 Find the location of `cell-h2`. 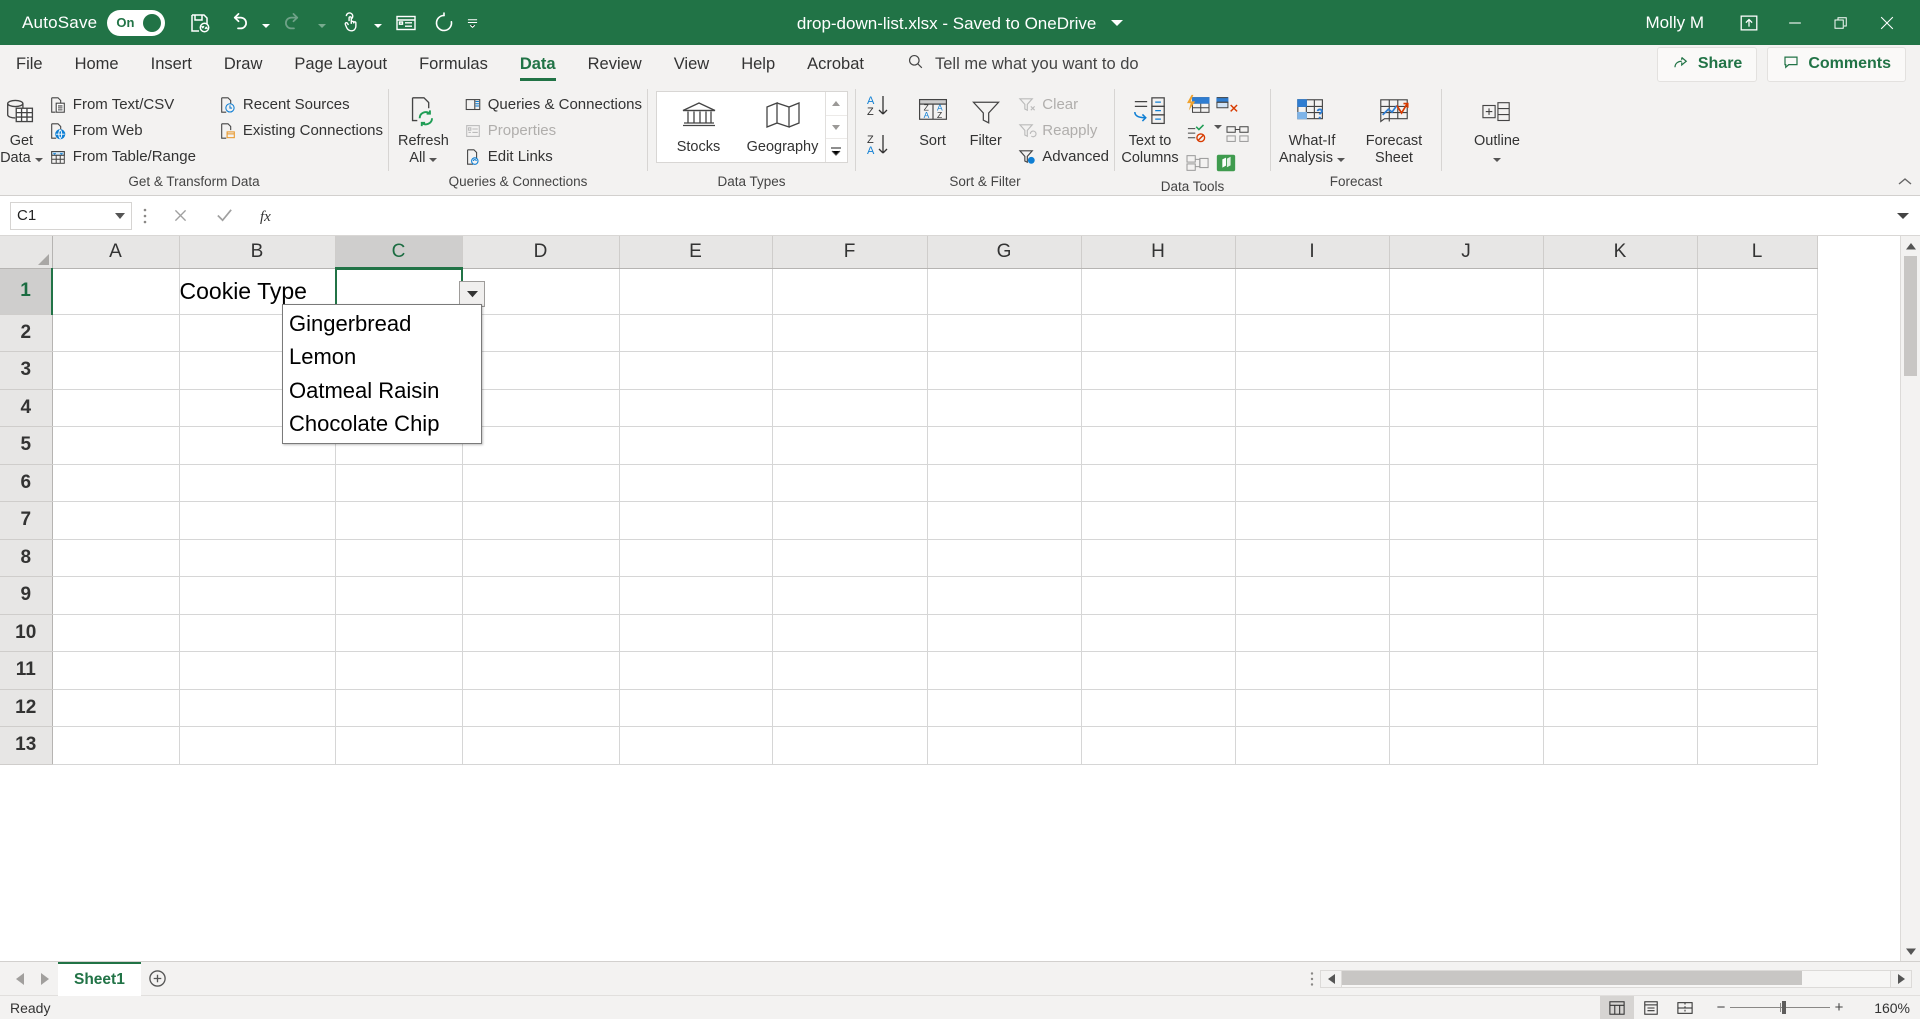

cell-h2 is located at coordinates (1158, 333).